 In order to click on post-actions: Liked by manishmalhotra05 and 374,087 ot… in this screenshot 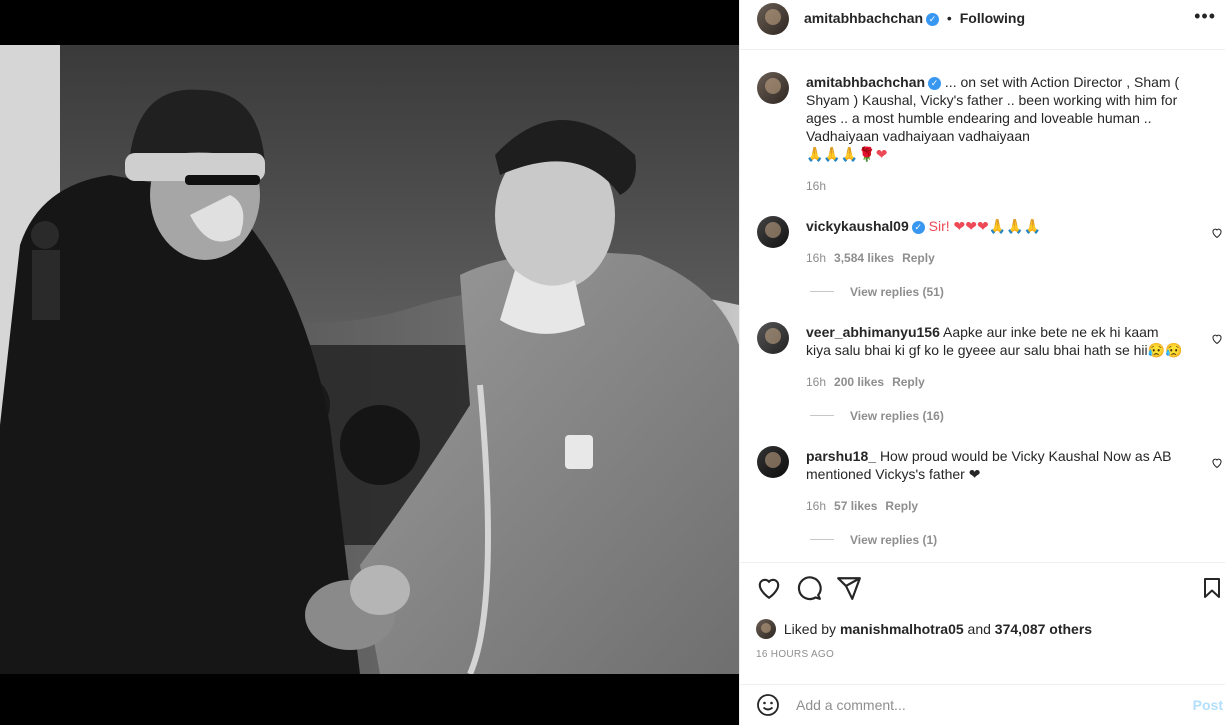, I will do `click(982, 617)`.